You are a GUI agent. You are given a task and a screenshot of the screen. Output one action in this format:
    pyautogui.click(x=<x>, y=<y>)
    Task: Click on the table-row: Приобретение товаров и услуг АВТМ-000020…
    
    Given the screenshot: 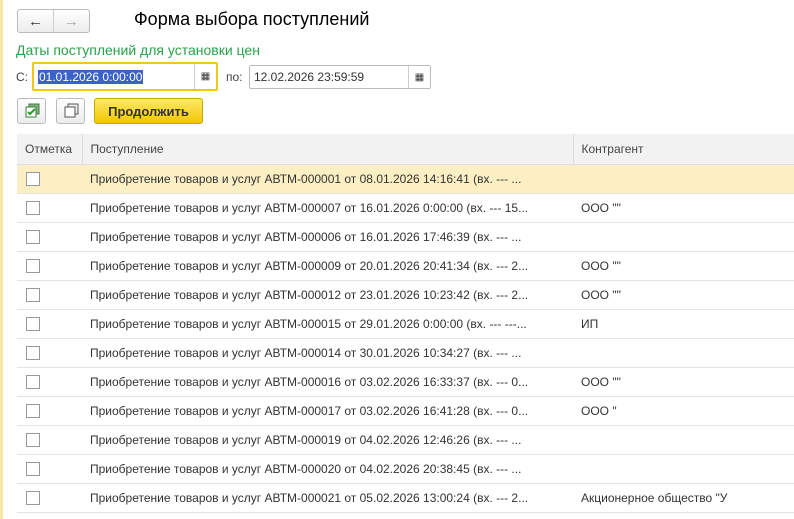 What is the action you would take?
    pyautogui.click(x=405, y=469)
    